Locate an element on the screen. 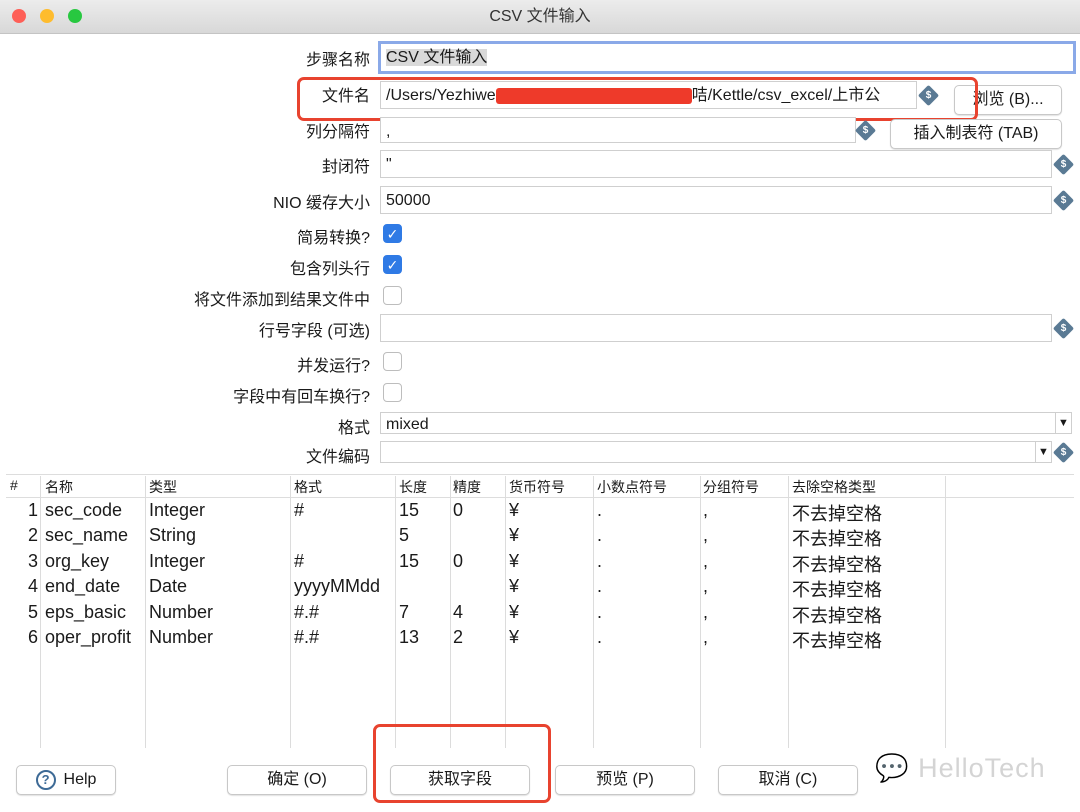  cell-length: 13 is located at coordinates (409, 637).